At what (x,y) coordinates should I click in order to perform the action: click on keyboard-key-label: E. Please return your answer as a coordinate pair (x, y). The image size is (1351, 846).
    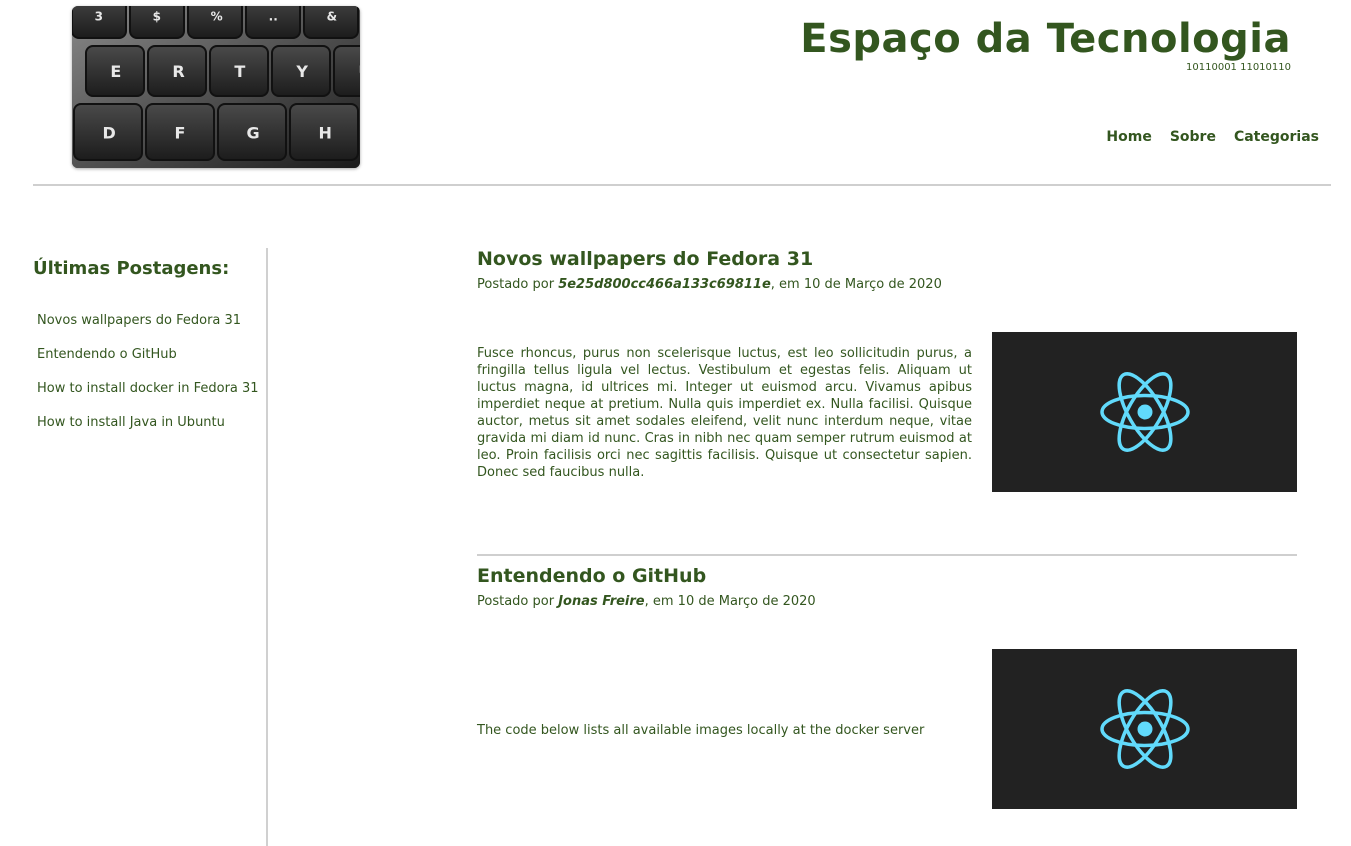
    Looking at the image, I should click on (115, 71).